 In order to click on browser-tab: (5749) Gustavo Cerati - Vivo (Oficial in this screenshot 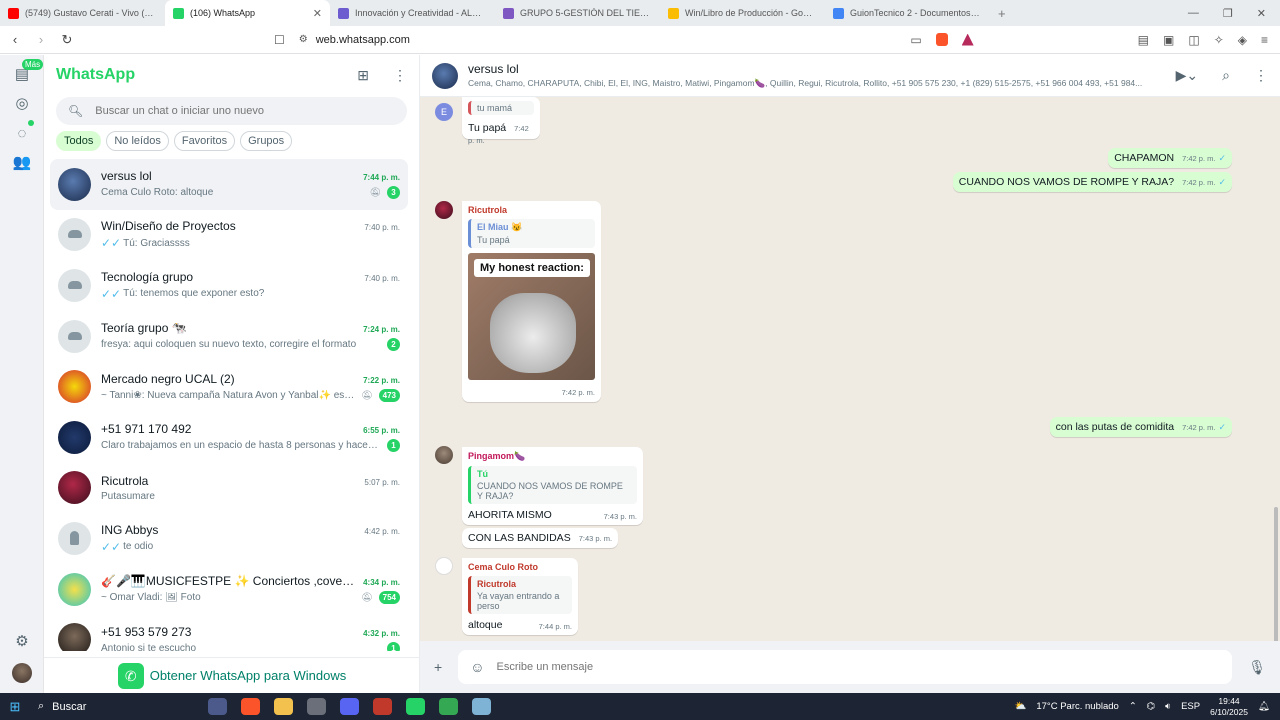, I will do `click(82, 13)`.